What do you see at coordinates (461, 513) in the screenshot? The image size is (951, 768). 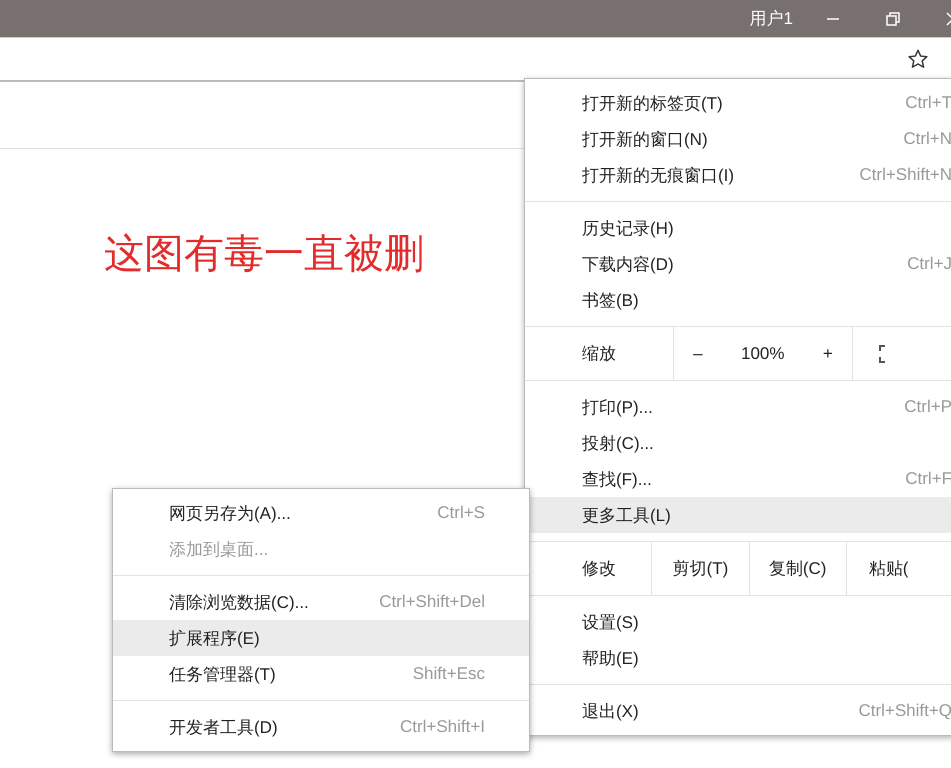 I see `shortcut-text: Ctrl+S` at bounding box center [461, 513].